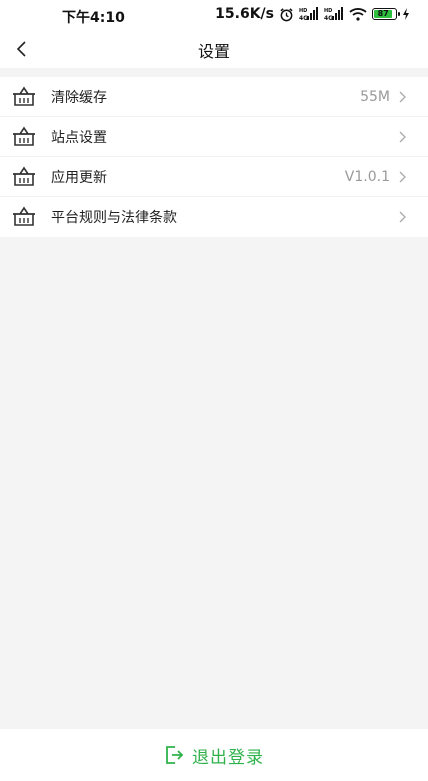 The width and height of the screenshot is (428, 781). I want to click on menu-item-label: 清除缓存, so click(79, 97).